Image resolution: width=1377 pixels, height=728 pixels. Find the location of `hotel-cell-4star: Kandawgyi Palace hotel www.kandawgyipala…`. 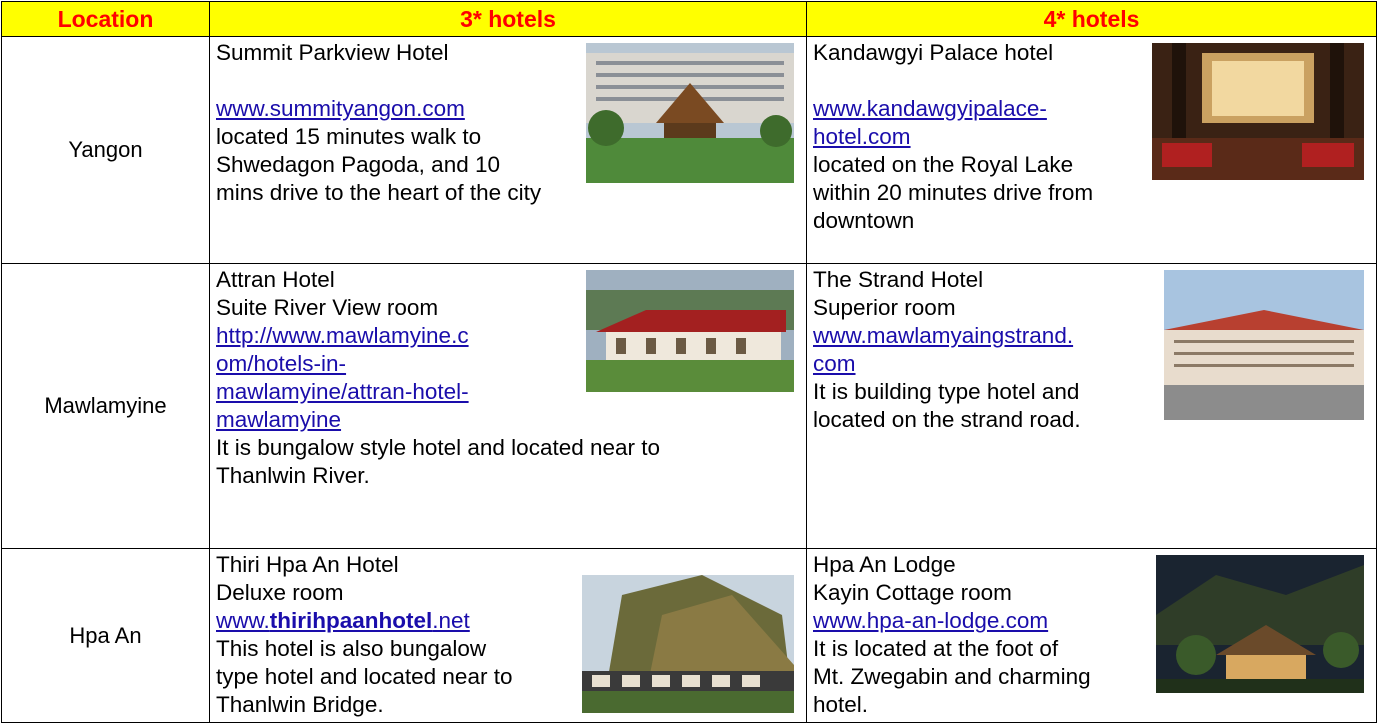

hotel-cell-4star: Kandawgyi Palace hotel www.kandawgyipala… is located at coordinates (1091, 150).